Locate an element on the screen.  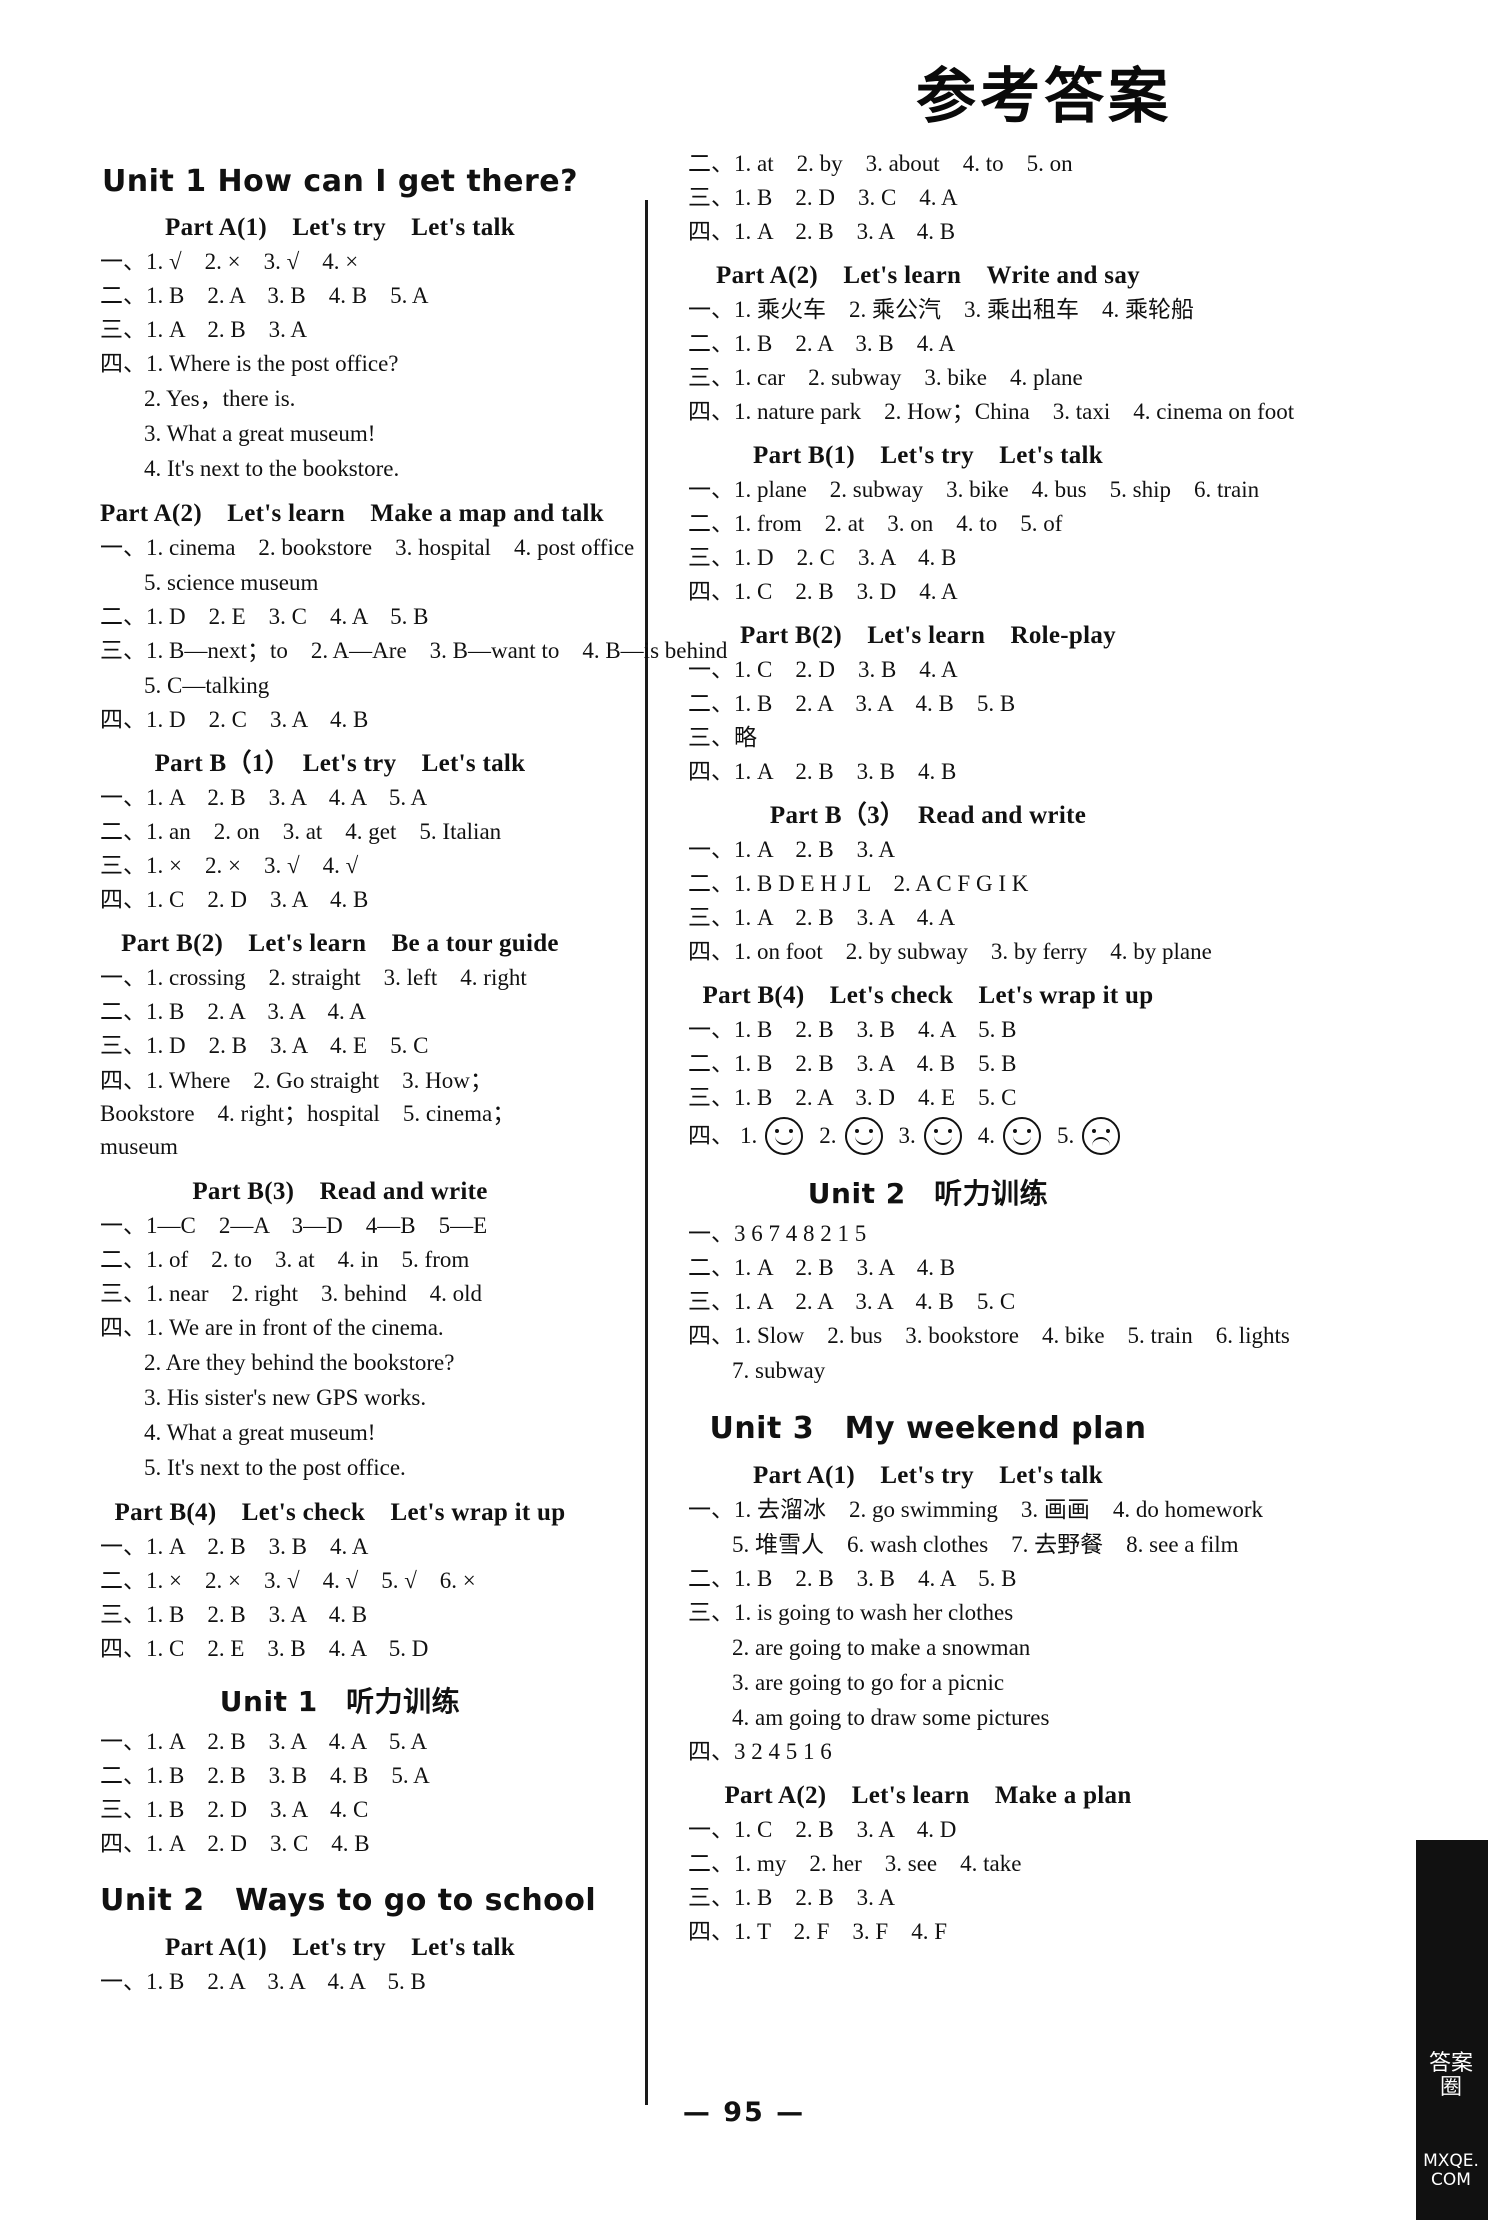
answer-subline: 3. are going to go for a picnic is located at coordinates (868, 1682).